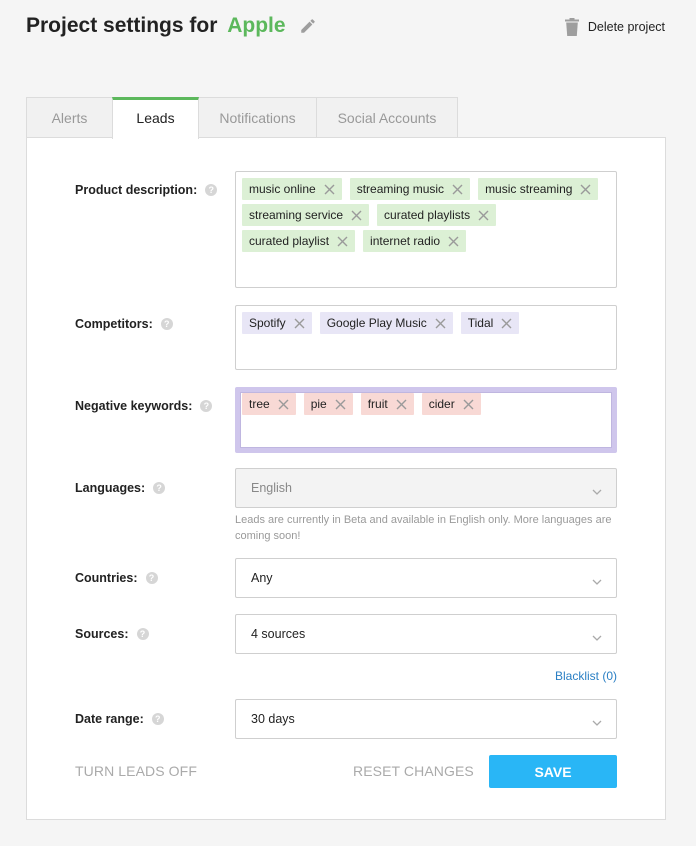 This screenshot has width=696, height=846. What do you see at coordinates (257, 117) in the screenshot?
I see `tab-notifications: Notifications` at bounding box center [257, 117].